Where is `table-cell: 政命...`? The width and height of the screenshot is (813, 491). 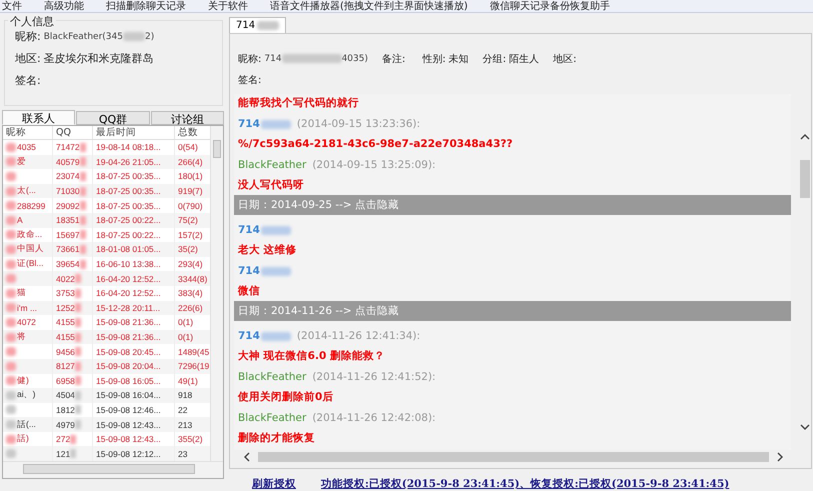
table-cell: 政命... is located at coordinates (29, 234).